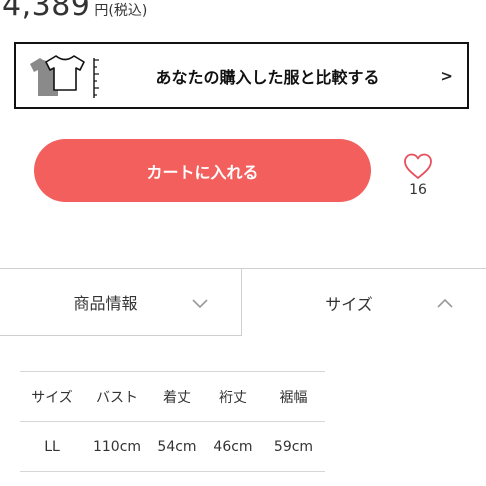 The height and width of the screenshot is (486, 486). I want to click on price: 4,389 円(税込), so click(75, 11).